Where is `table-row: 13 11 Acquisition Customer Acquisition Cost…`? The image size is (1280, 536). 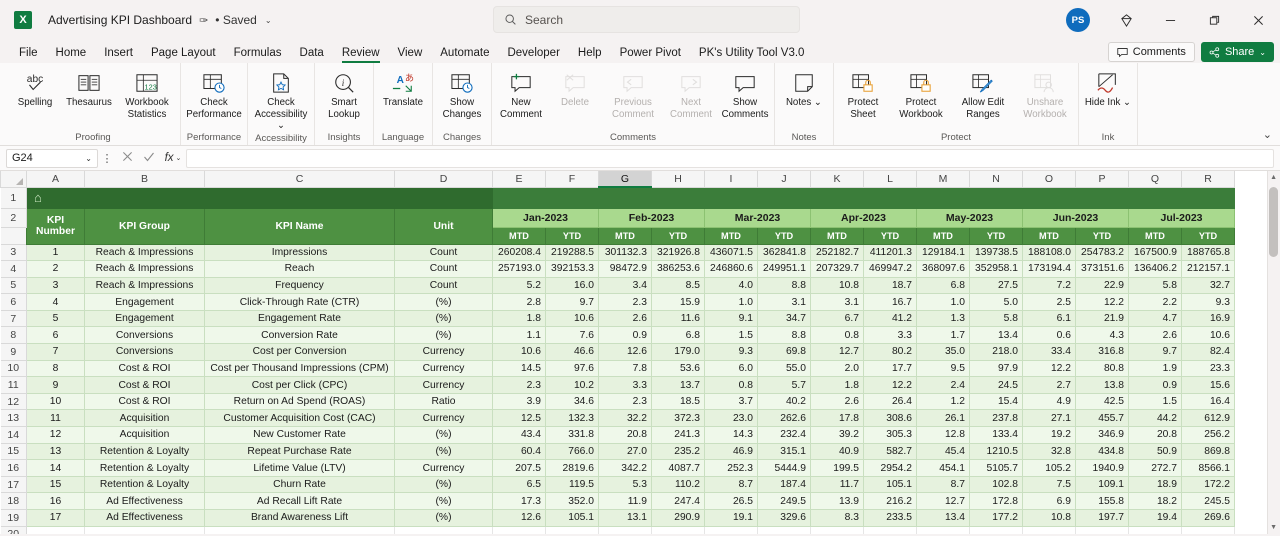 table-row: 13 11 Acquisition Customer Acquisition Cost… is located at coordinates (617, 418).